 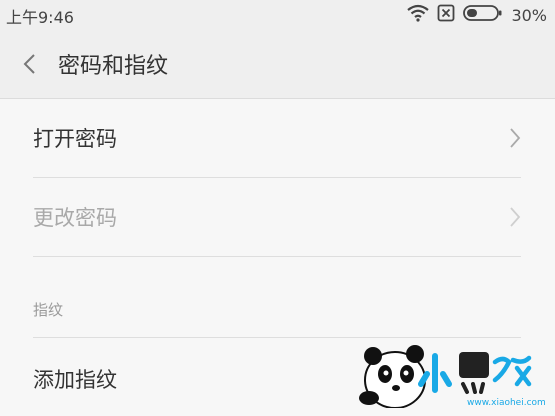 What do you see at coordinates (455, 373) in the screenshot?
I see `watermark-logo: www.xiaohei.com` at bounding box center [455, 373].